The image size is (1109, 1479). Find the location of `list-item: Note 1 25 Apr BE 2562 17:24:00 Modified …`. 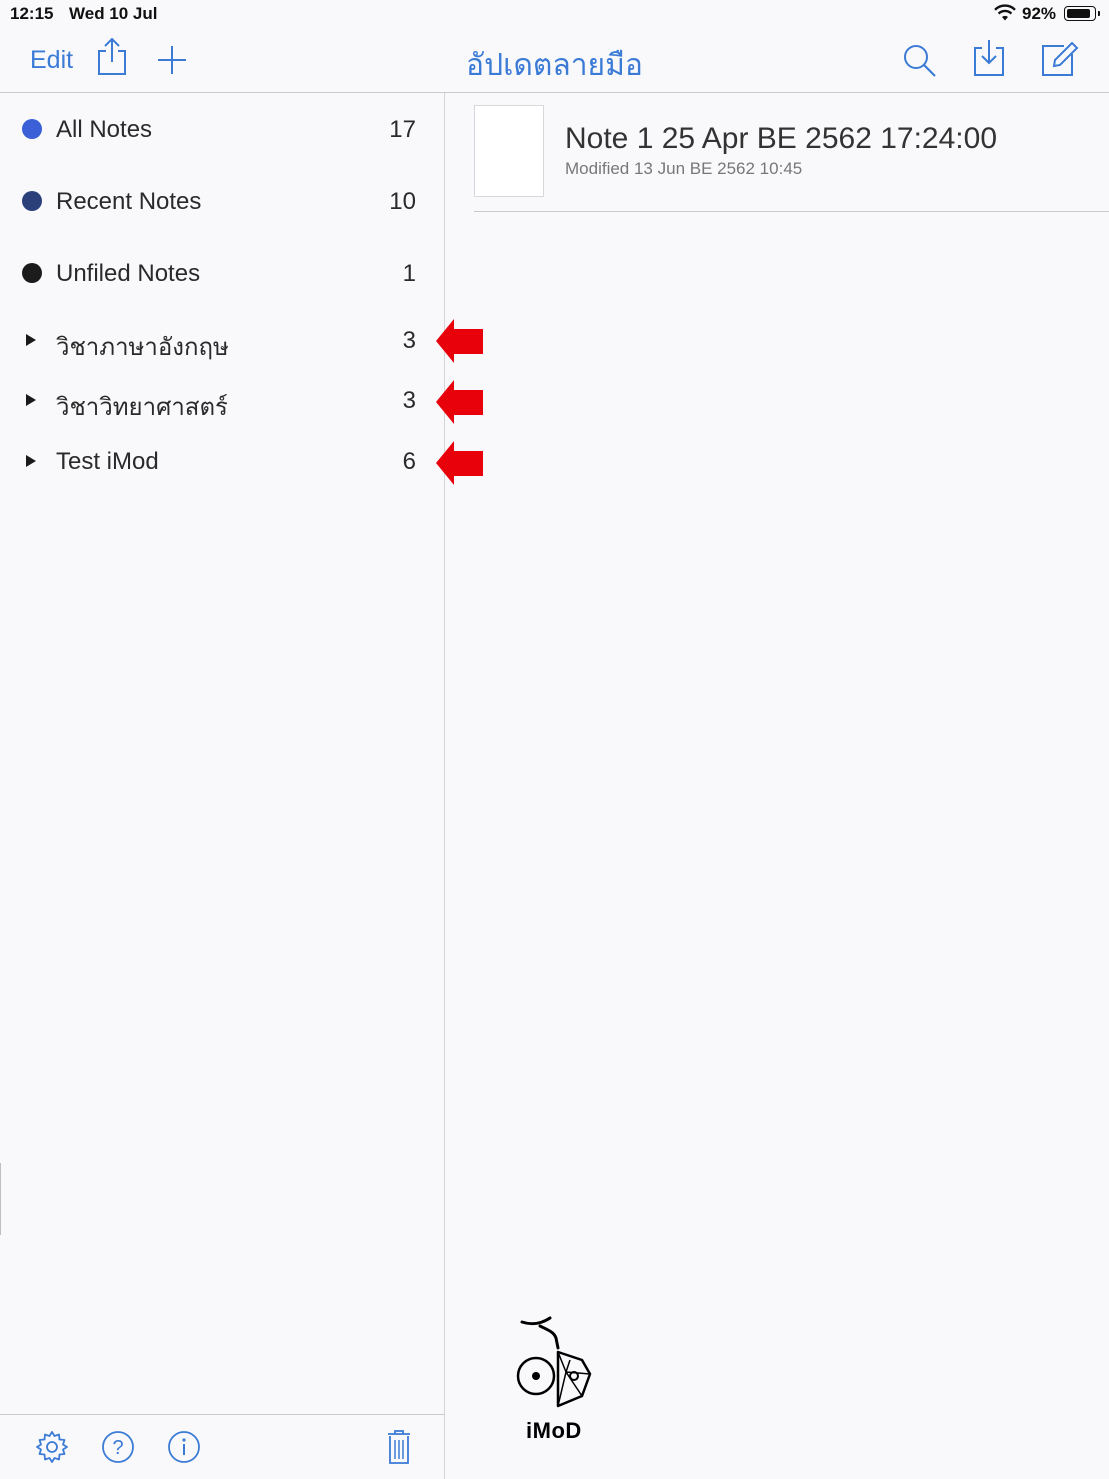

list-item: Note 1 25 Apr BE 2562 17:24:00 Modified … is located at coordinates (791, 158).